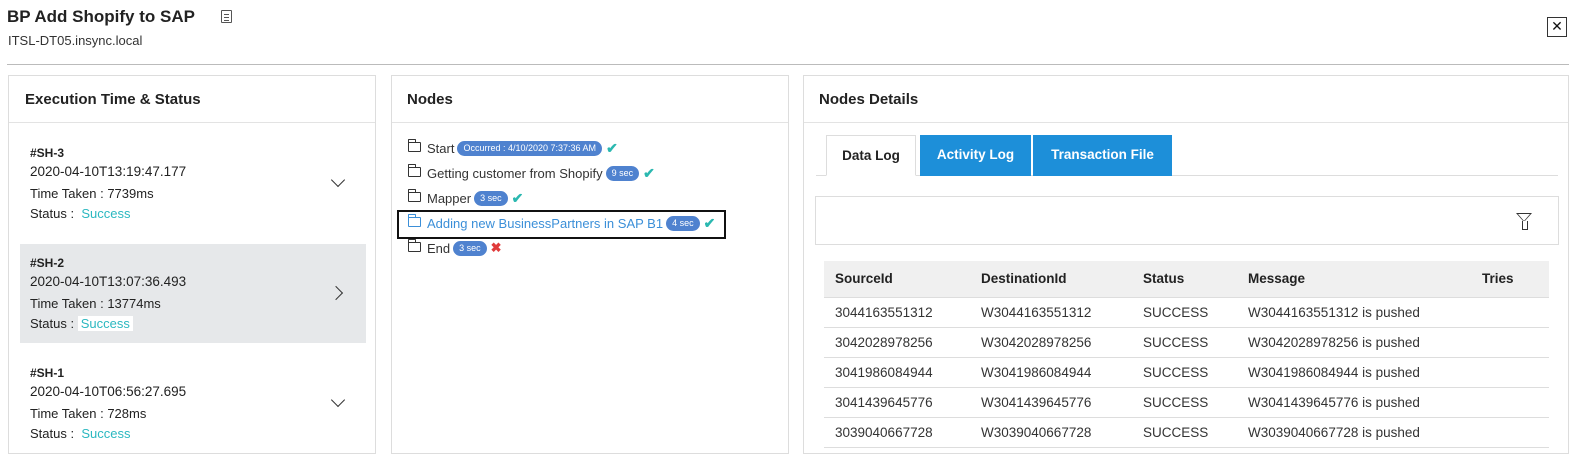  I want to click on details-tabs: Data Log Activity Log Transaction File, so click(1187, 155).